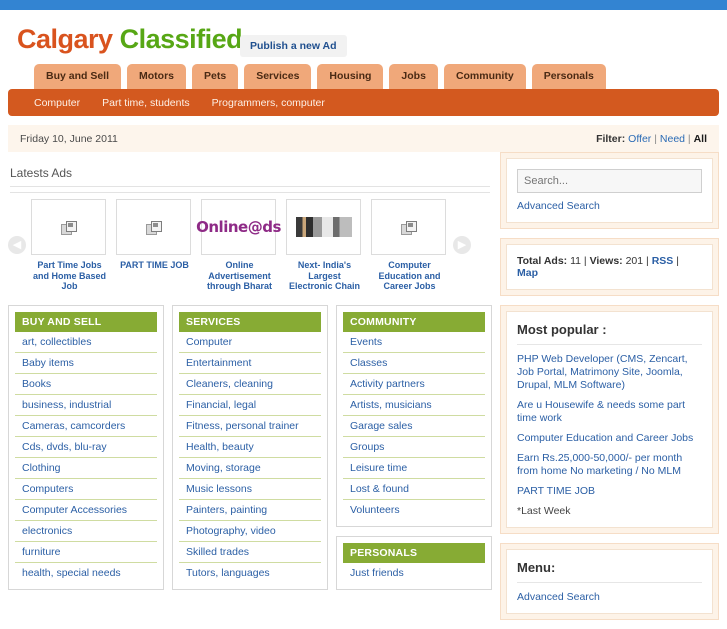 Image resolution: width=727 pixels, height=629 pixels. Describe the element at coordinates (86, 342) in the screenshot. I see `category-link: art, collectibles` at that location.